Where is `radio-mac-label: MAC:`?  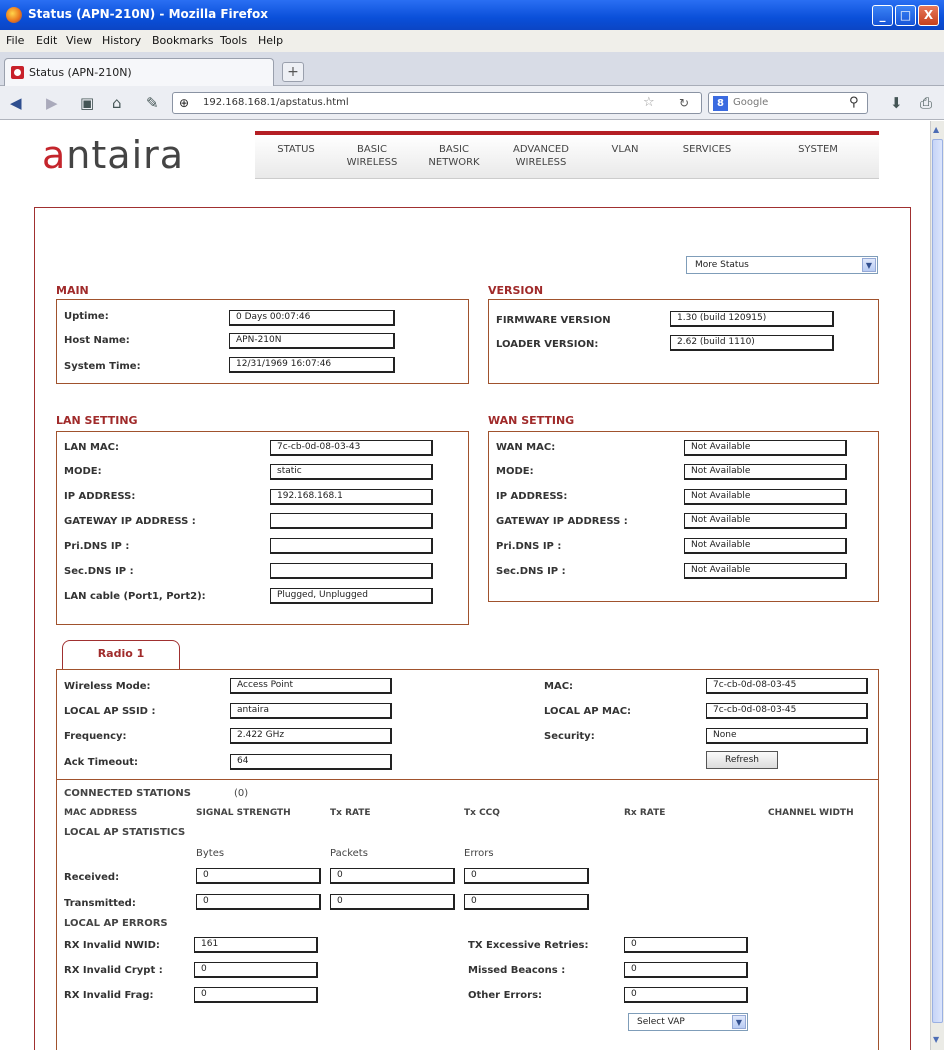
radio-mac-label: MAC: is located at coordinates (559, 686).